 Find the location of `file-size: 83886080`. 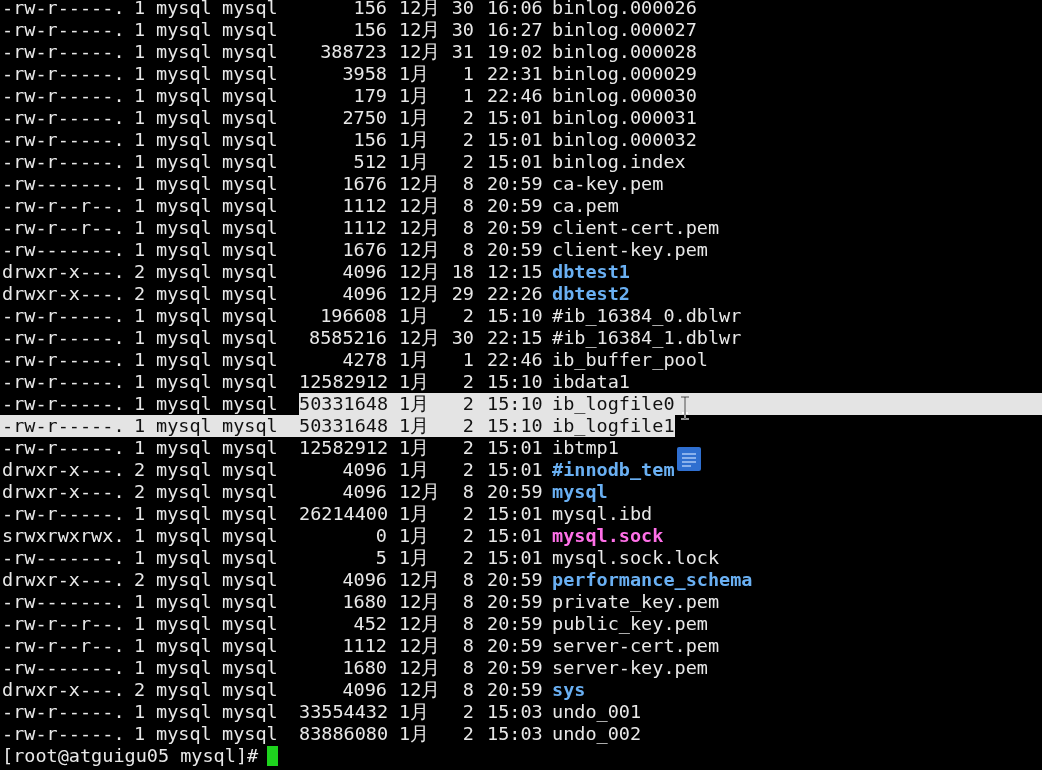

file-size: 83886080 is located at coordinates (343, 734).